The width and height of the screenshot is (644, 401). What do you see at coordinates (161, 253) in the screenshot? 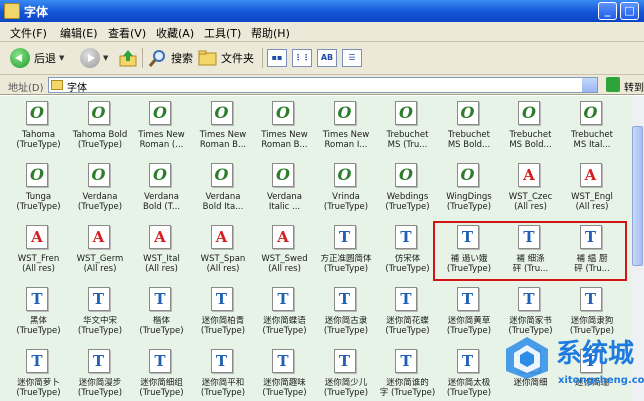
I see `font-item: A WST_Ital (All res)` at bounding box center [161, 253].